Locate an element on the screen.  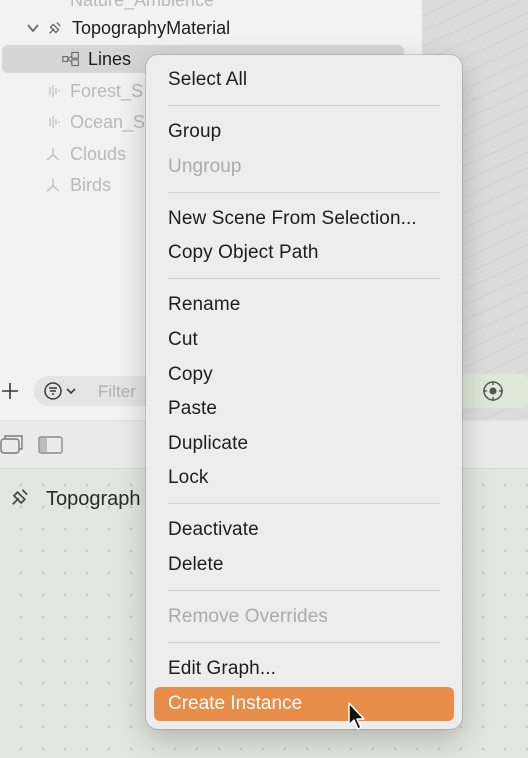
filter-placeholder: Filter is located at coordinates (117, 391).